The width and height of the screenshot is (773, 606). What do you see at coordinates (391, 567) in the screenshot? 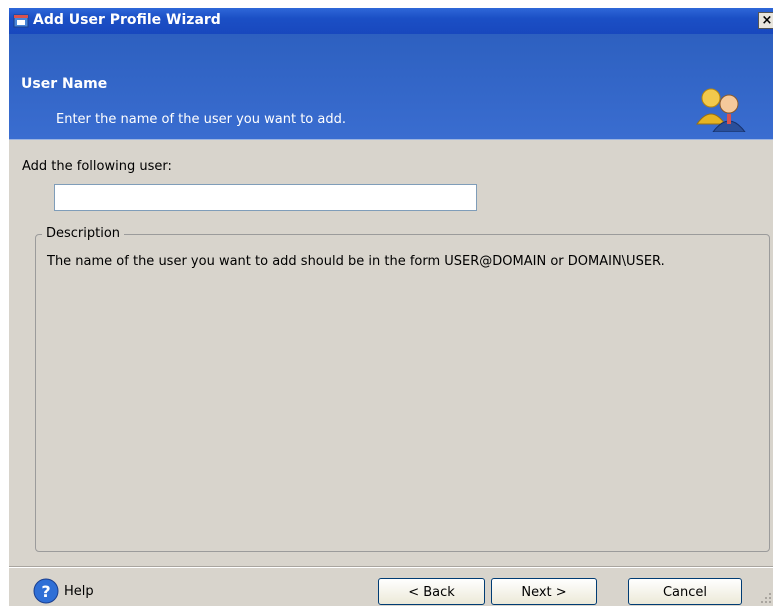
I see `footer-divider` at bounding box center [391, 567].